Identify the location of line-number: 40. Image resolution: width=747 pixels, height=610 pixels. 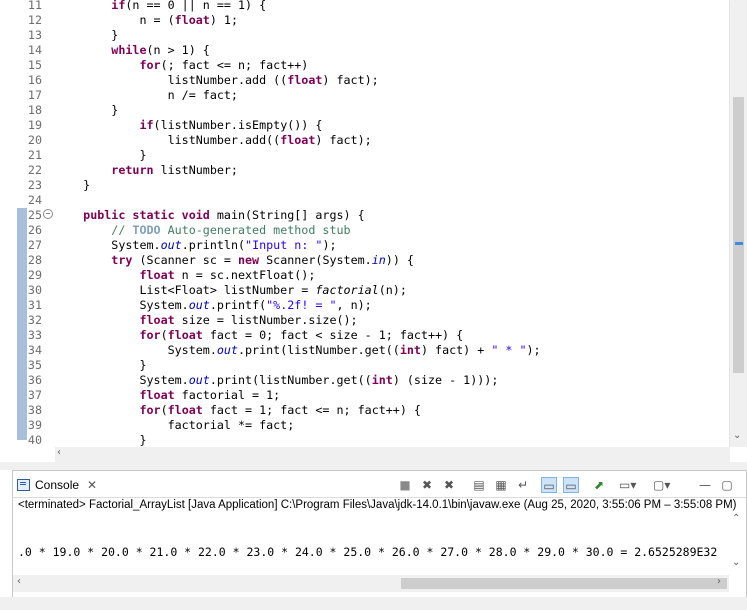
(34, 440).